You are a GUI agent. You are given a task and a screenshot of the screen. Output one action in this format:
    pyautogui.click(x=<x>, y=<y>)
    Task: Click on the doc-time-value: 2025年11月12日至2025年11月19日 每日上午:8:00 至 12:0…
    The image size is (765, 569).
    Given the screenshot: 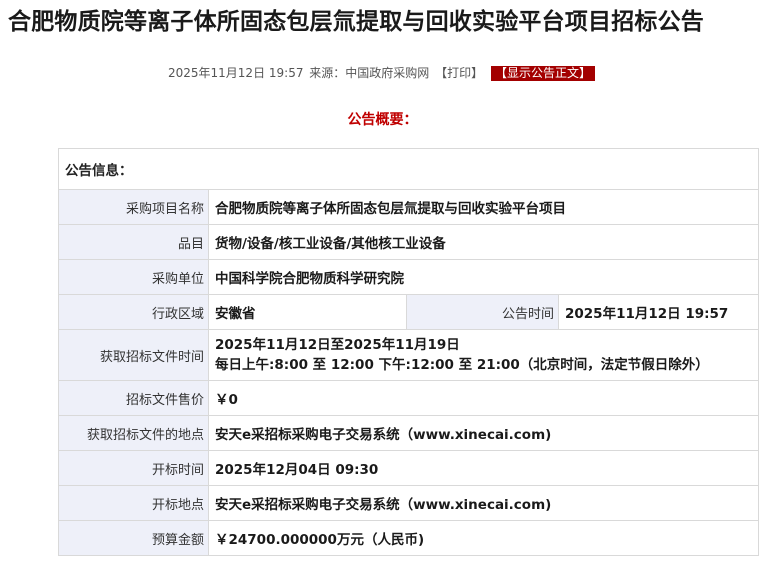 What is the action you would take?
    pyautogui.click(x=483, y=355)
    